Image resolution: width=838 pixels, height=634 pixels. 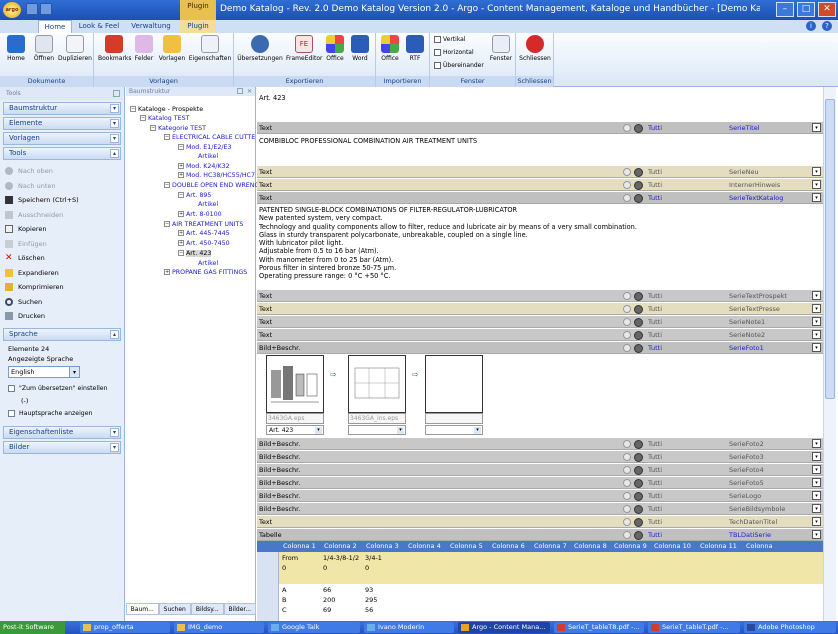 I want to click on table-cell: 3/4-1, so click(x=373, y=558).